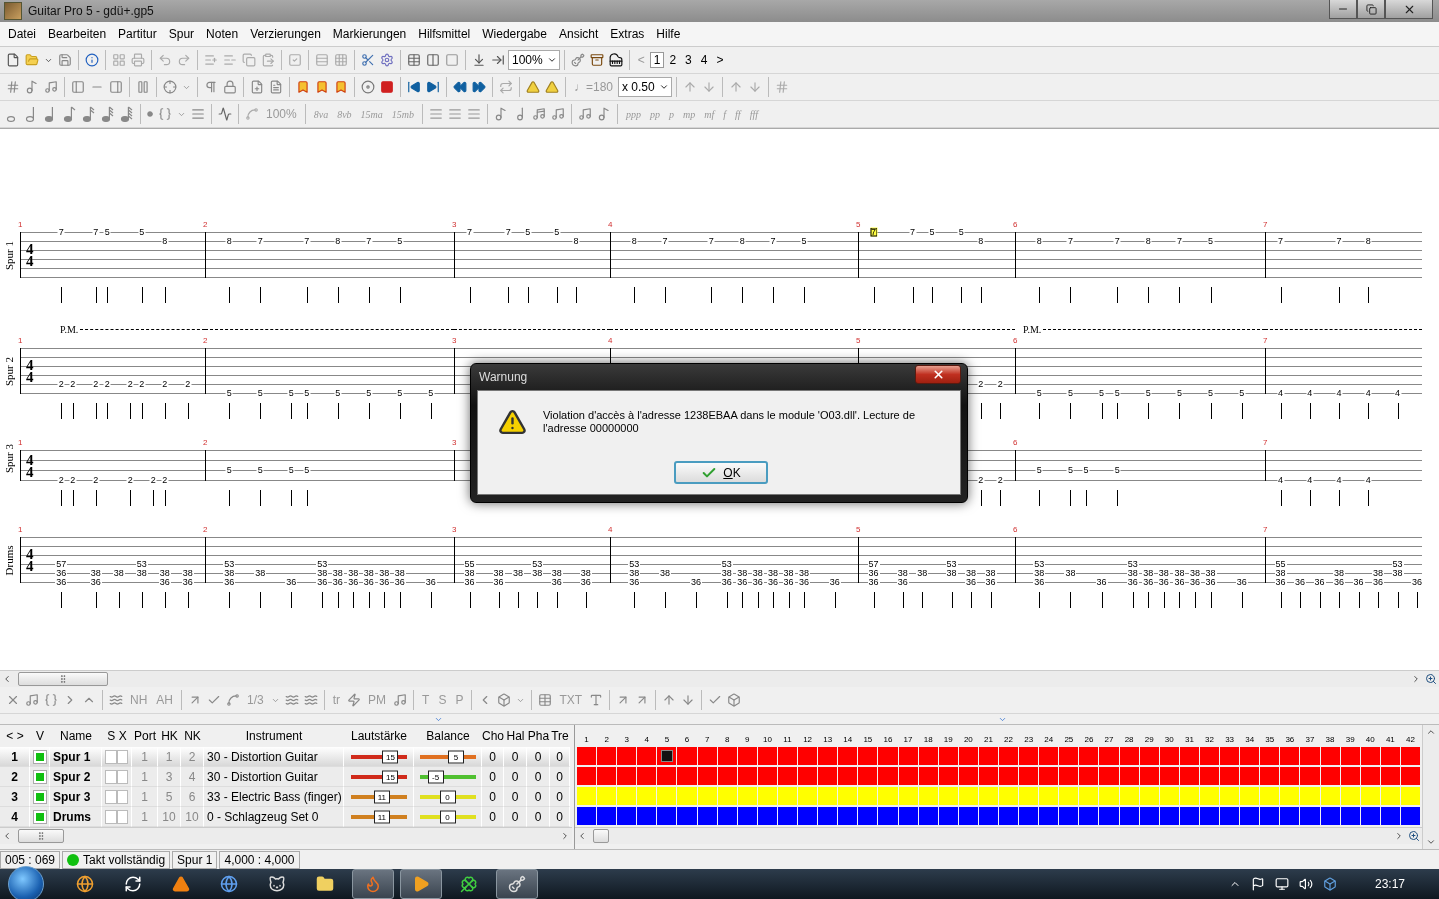 The width and height of the screenshot is (1439, 899). I want to click on pilcrow-icon, so click(211, 87).